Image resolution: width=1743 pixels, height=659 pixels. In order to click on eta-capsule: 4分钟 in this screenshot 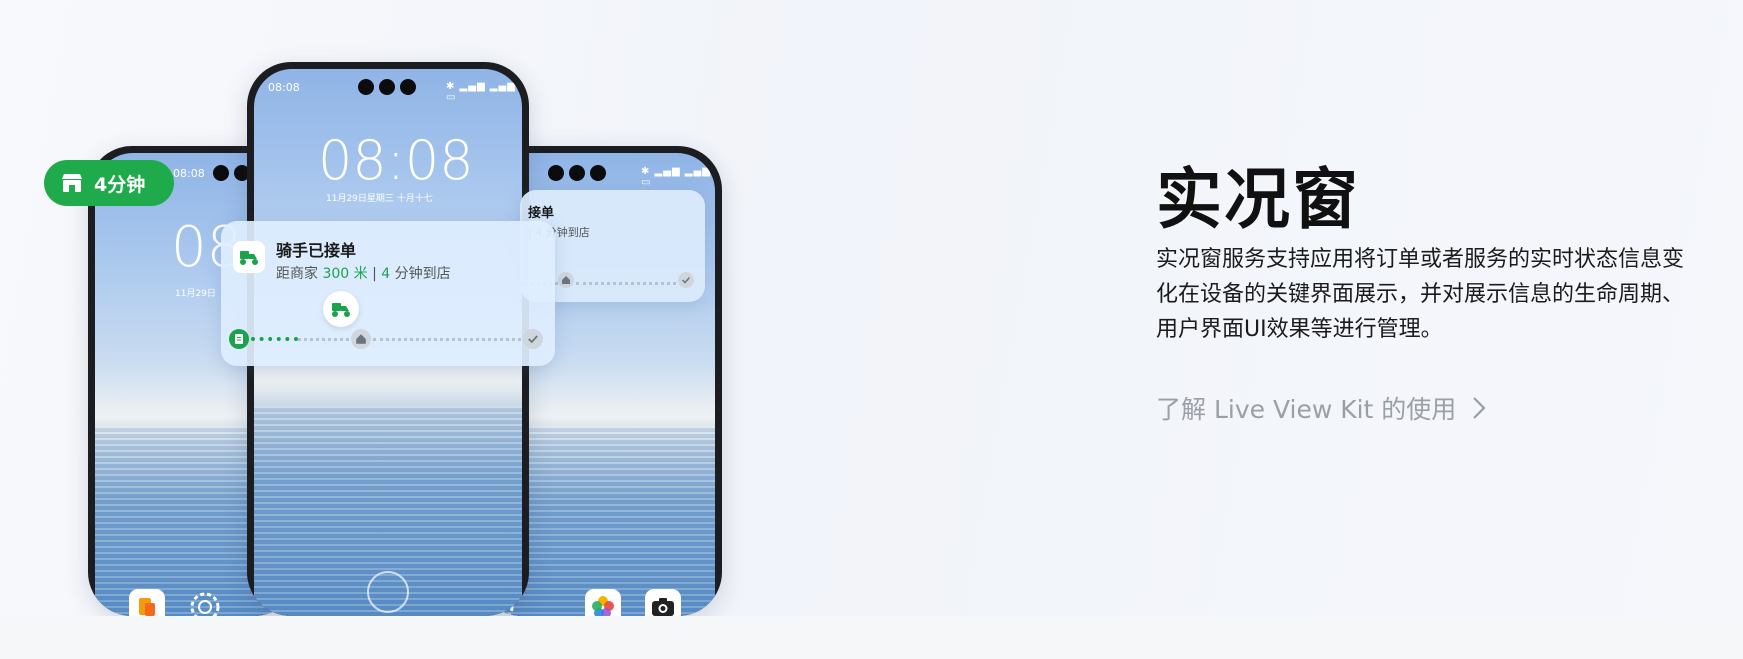, I will do `click(109, 183)`.